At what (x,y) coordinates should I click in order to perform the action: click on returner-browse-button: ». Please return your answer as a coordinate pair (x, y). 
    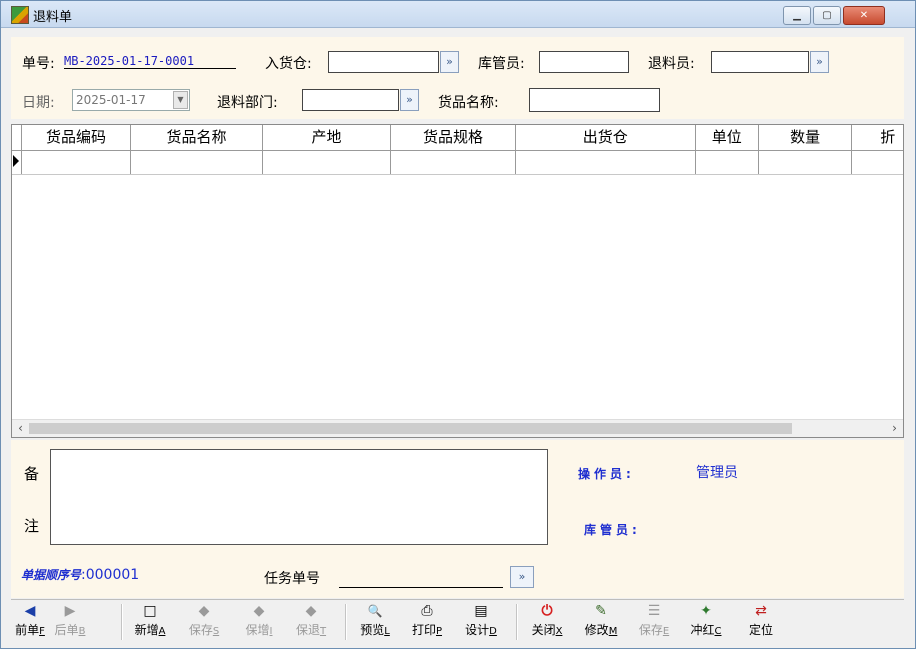
    Looking at the image, I should click on (819, 62).